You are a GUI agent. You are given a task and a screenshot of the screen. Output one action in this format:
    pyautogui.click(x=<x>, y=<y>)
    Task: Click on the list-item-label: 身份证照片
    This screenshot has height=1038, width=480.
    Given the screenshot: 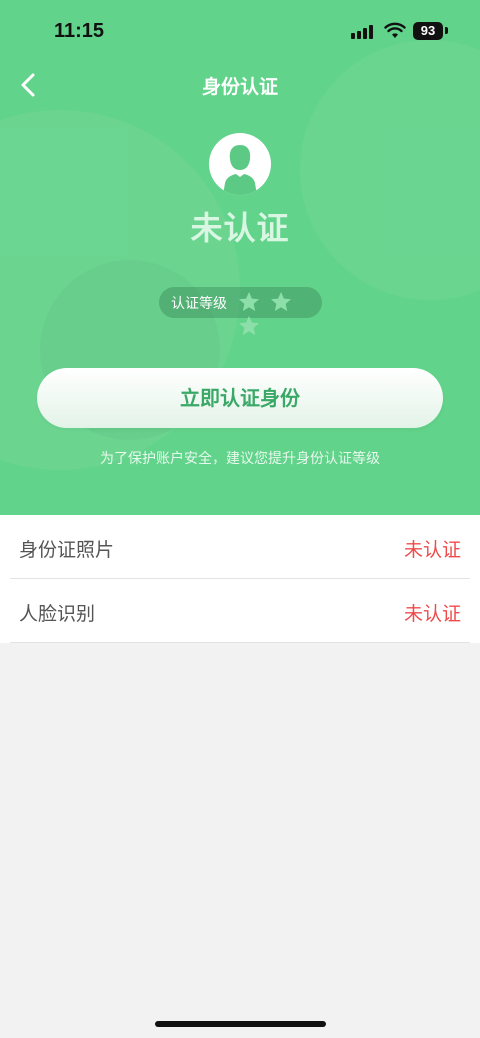 What is the action you would take?
    pyautogui.click(x=67, y=550)
    